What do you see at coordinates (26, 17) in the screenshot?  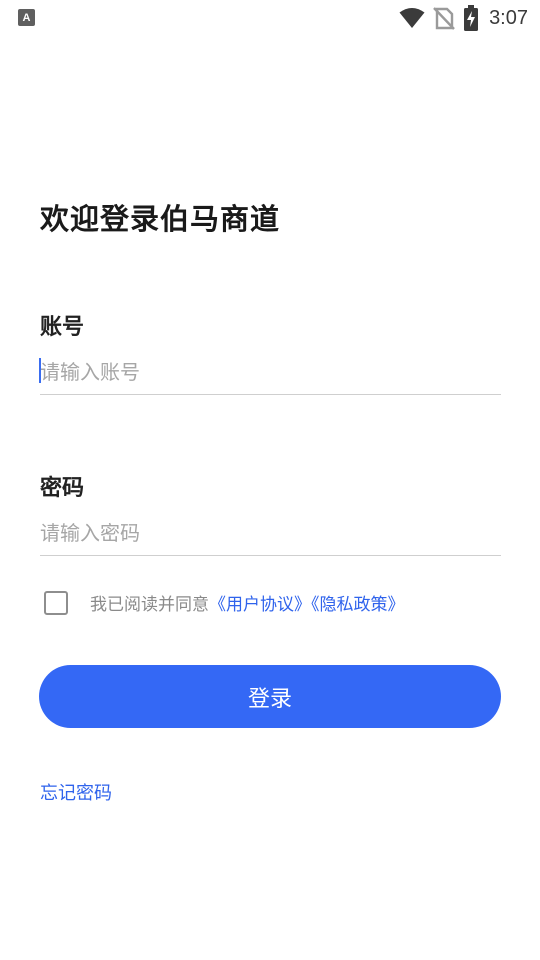 I see `app-notification-icon: A` at bounding box center [26, 17].